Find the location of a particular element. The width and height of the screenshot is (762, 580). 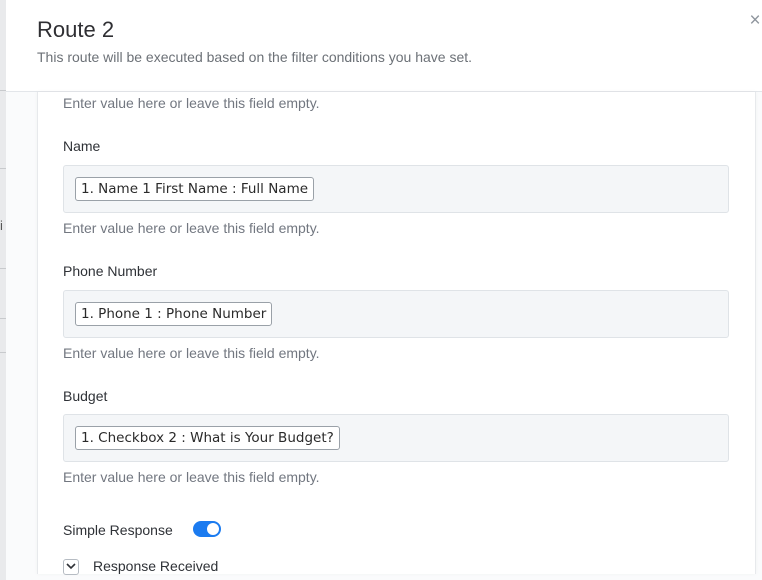

budget-mapping-chip: 1. Checkbox 2 : What is Your Budget? is located at coordinates (207, 438).